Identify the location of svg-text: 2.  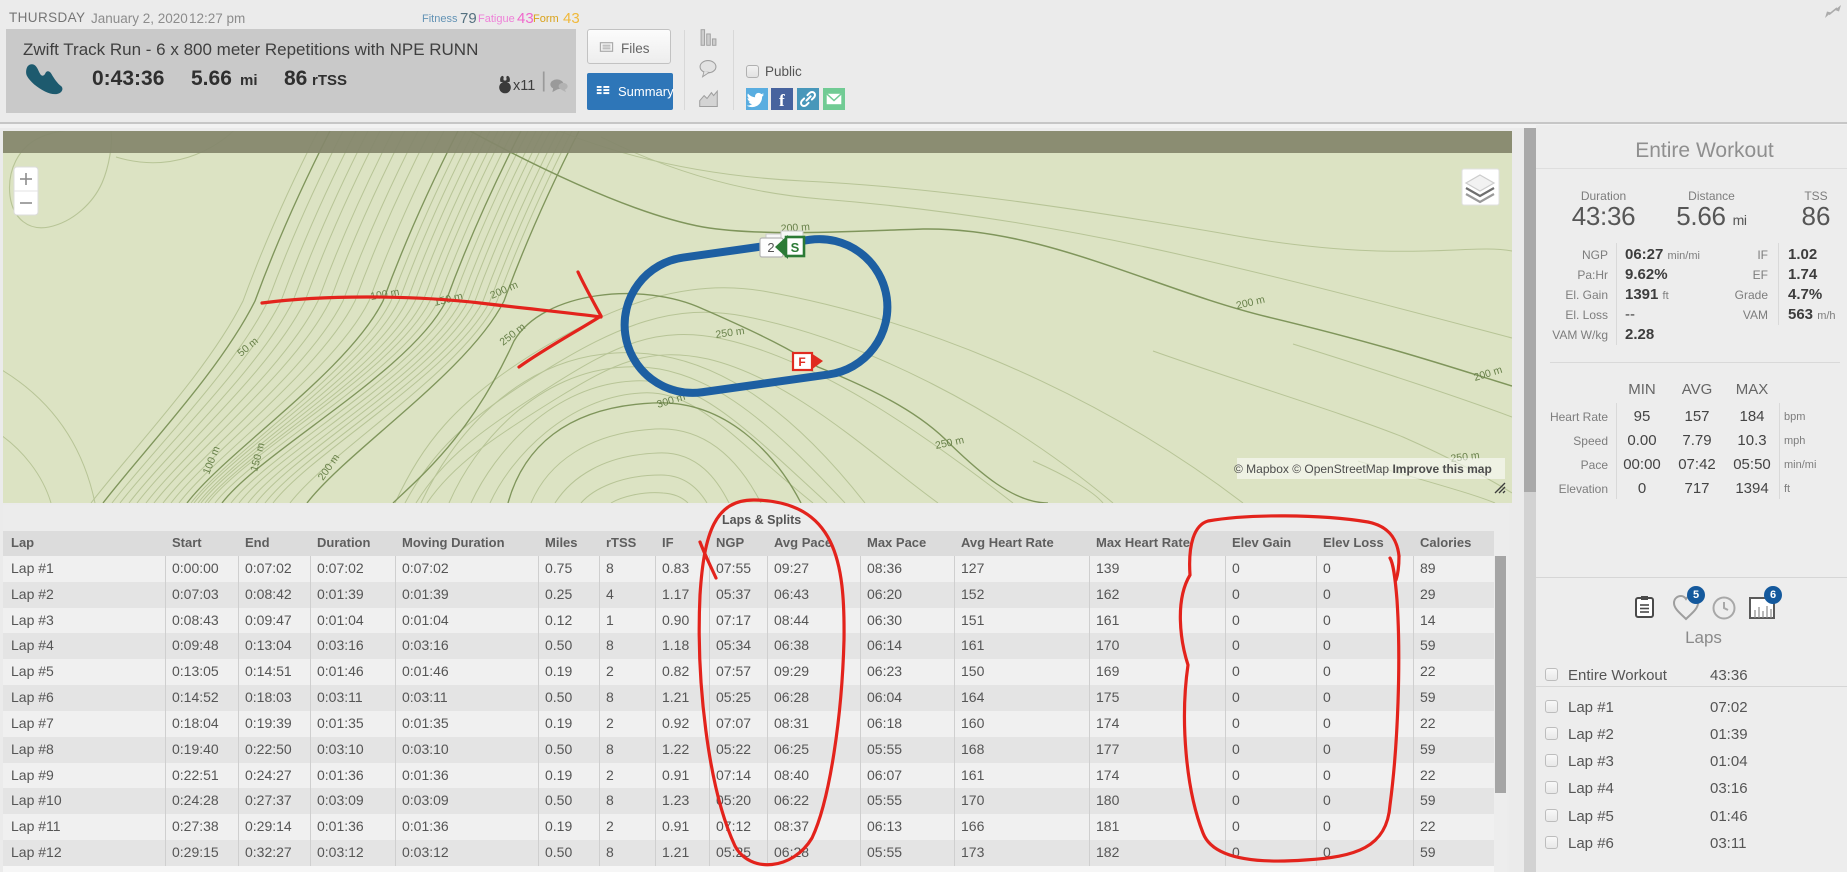
(770, 247).